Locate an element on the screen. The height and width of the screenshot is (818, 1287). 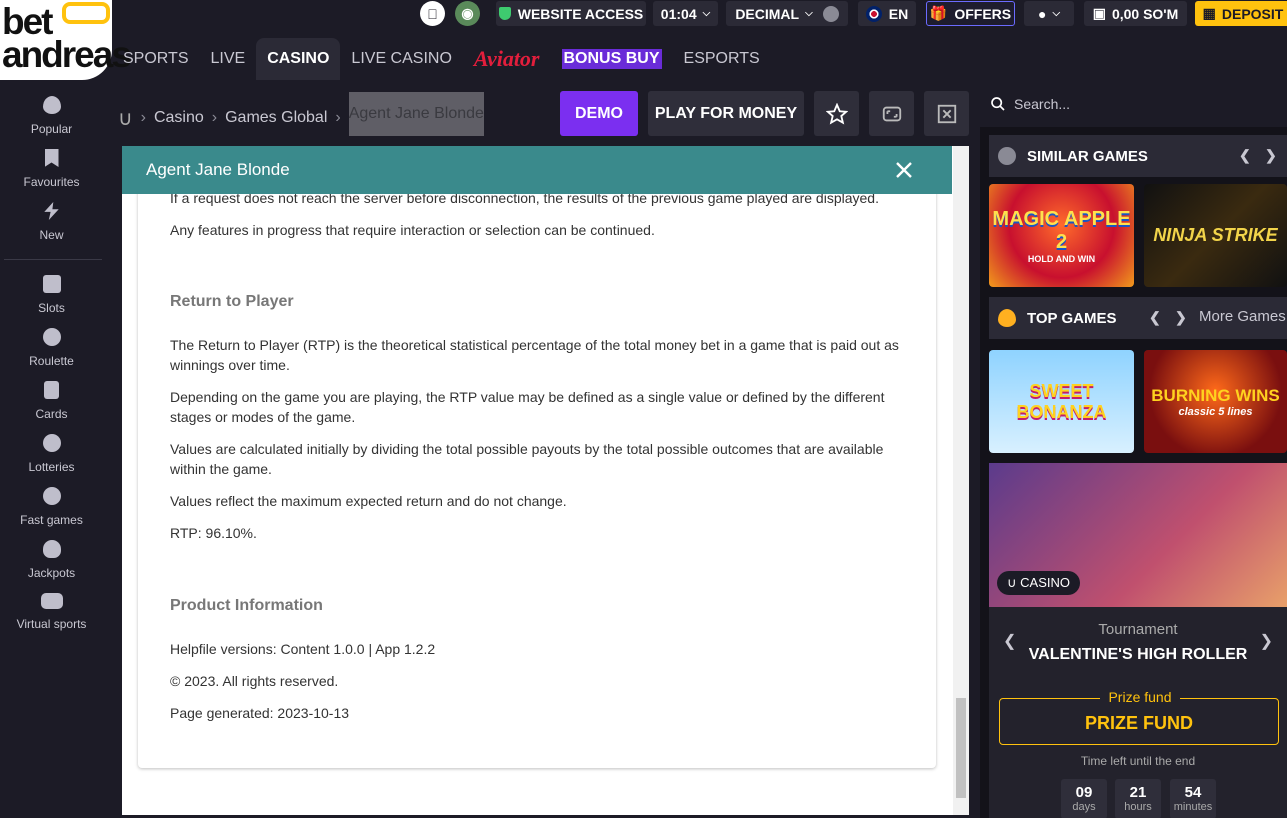
nav-sports: SPORTS is located at coordinates (156, 59).